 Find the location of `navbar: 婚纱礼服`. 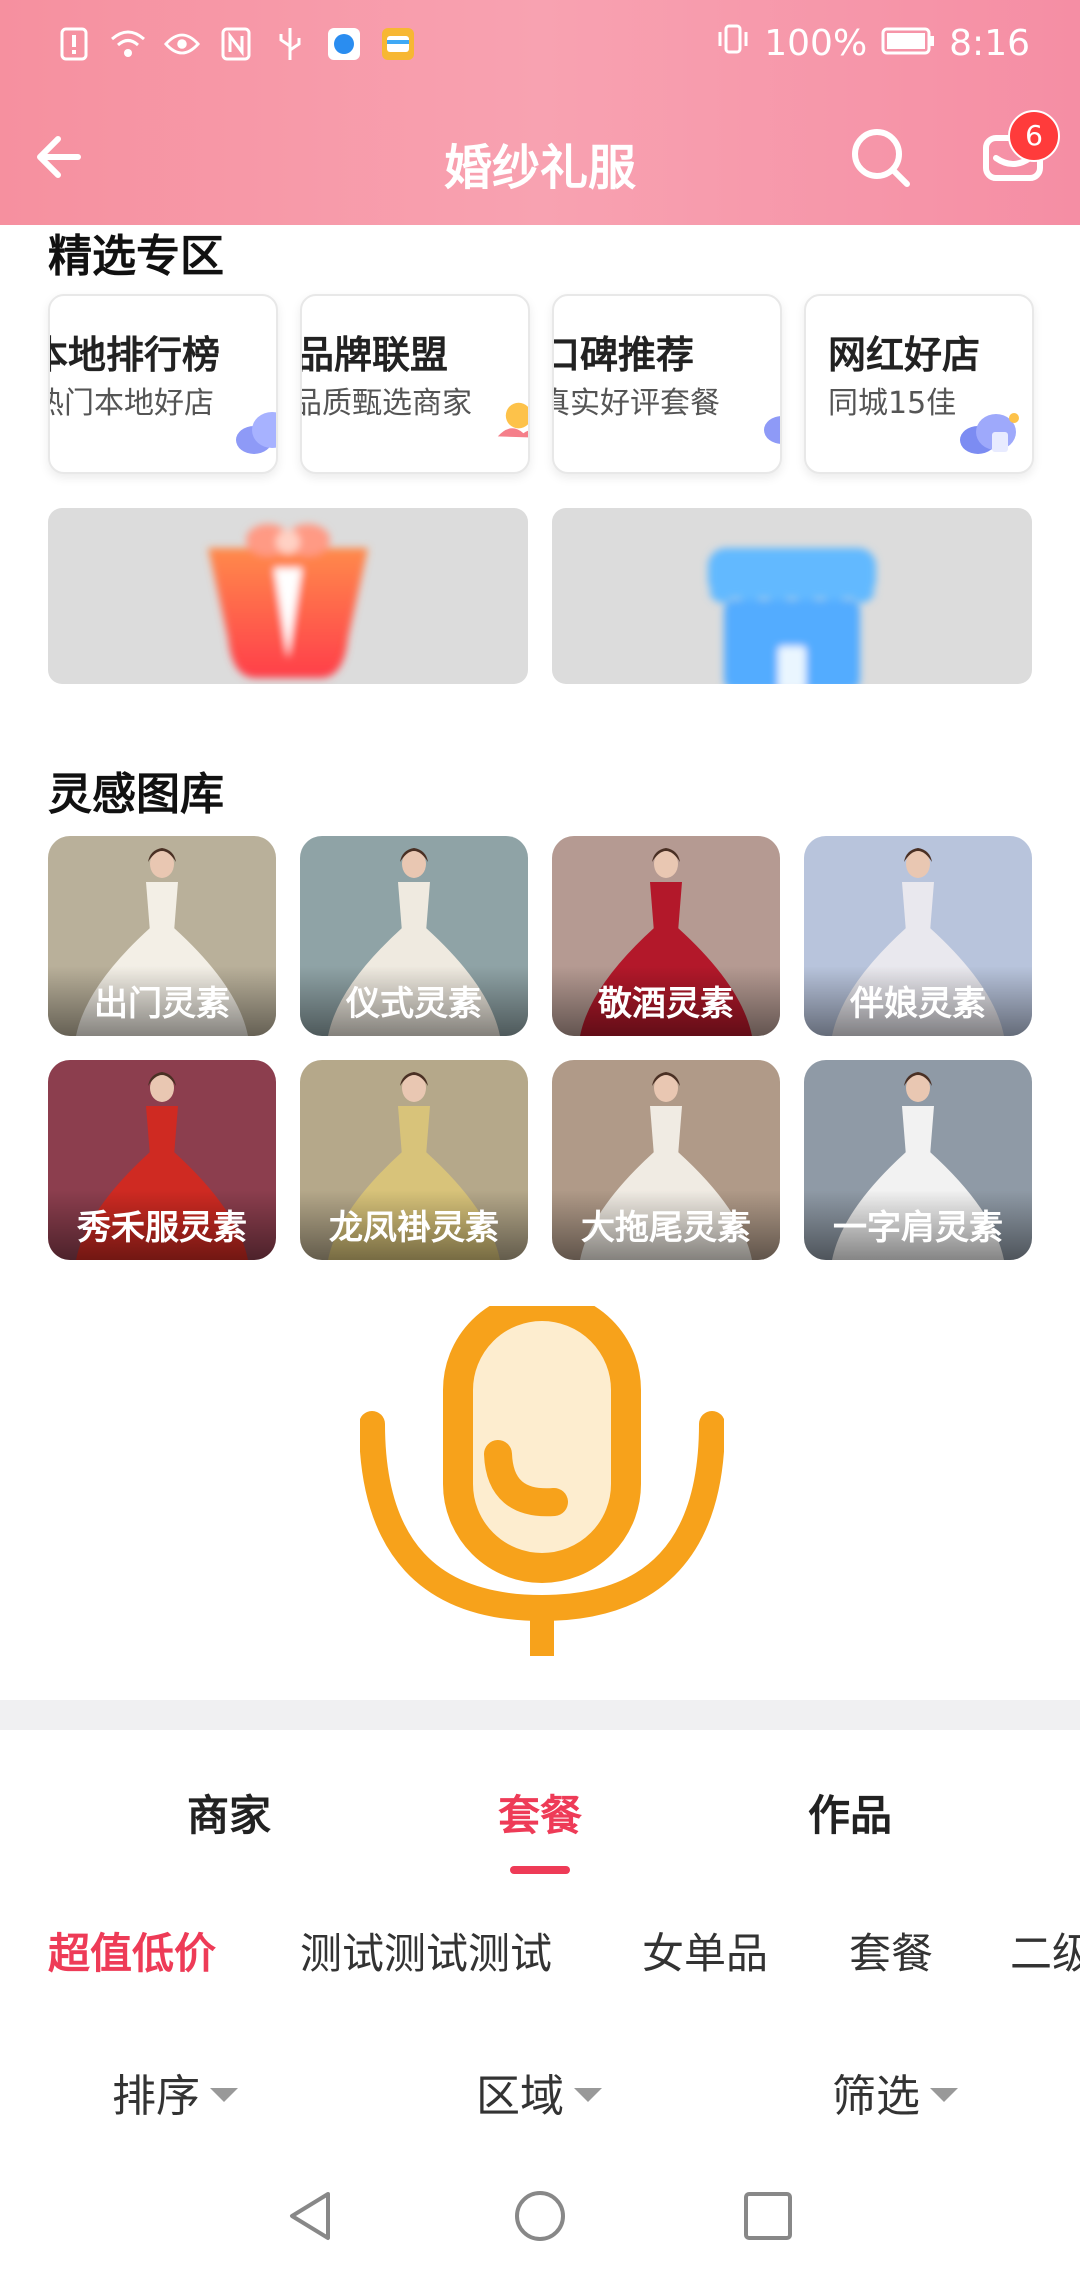

navbar: 婚纱礼服 is located at coordinates (540, 158).